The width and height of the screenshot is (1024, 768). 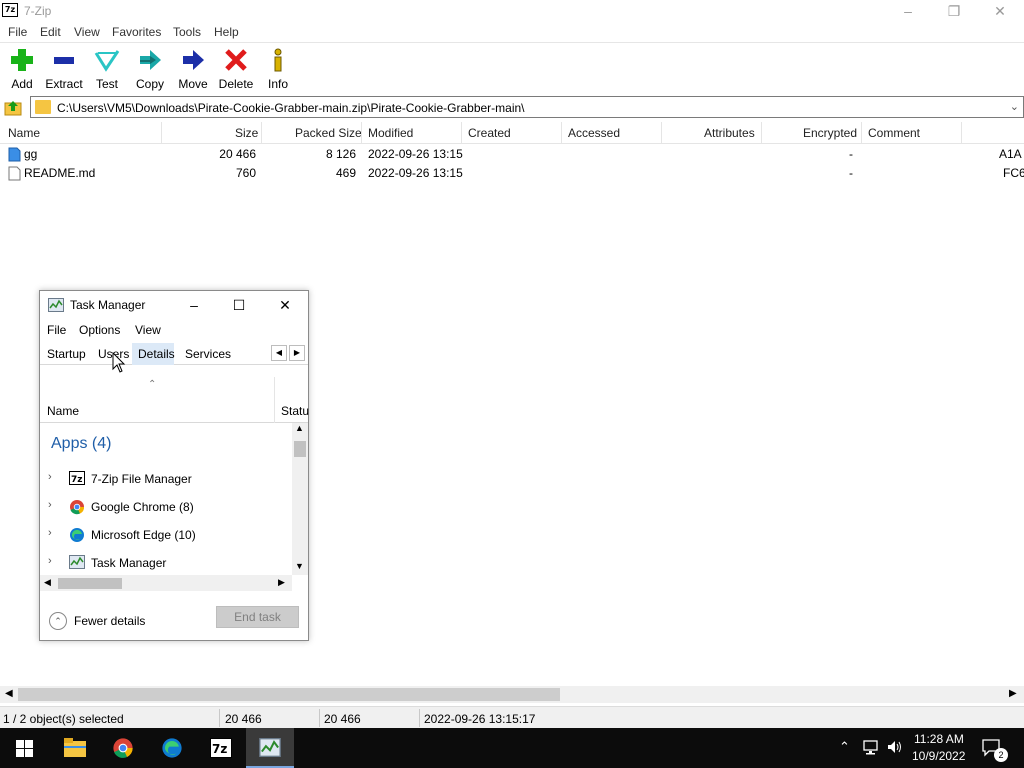 I want to click on move-button: Move, so click(x=193, y=69).